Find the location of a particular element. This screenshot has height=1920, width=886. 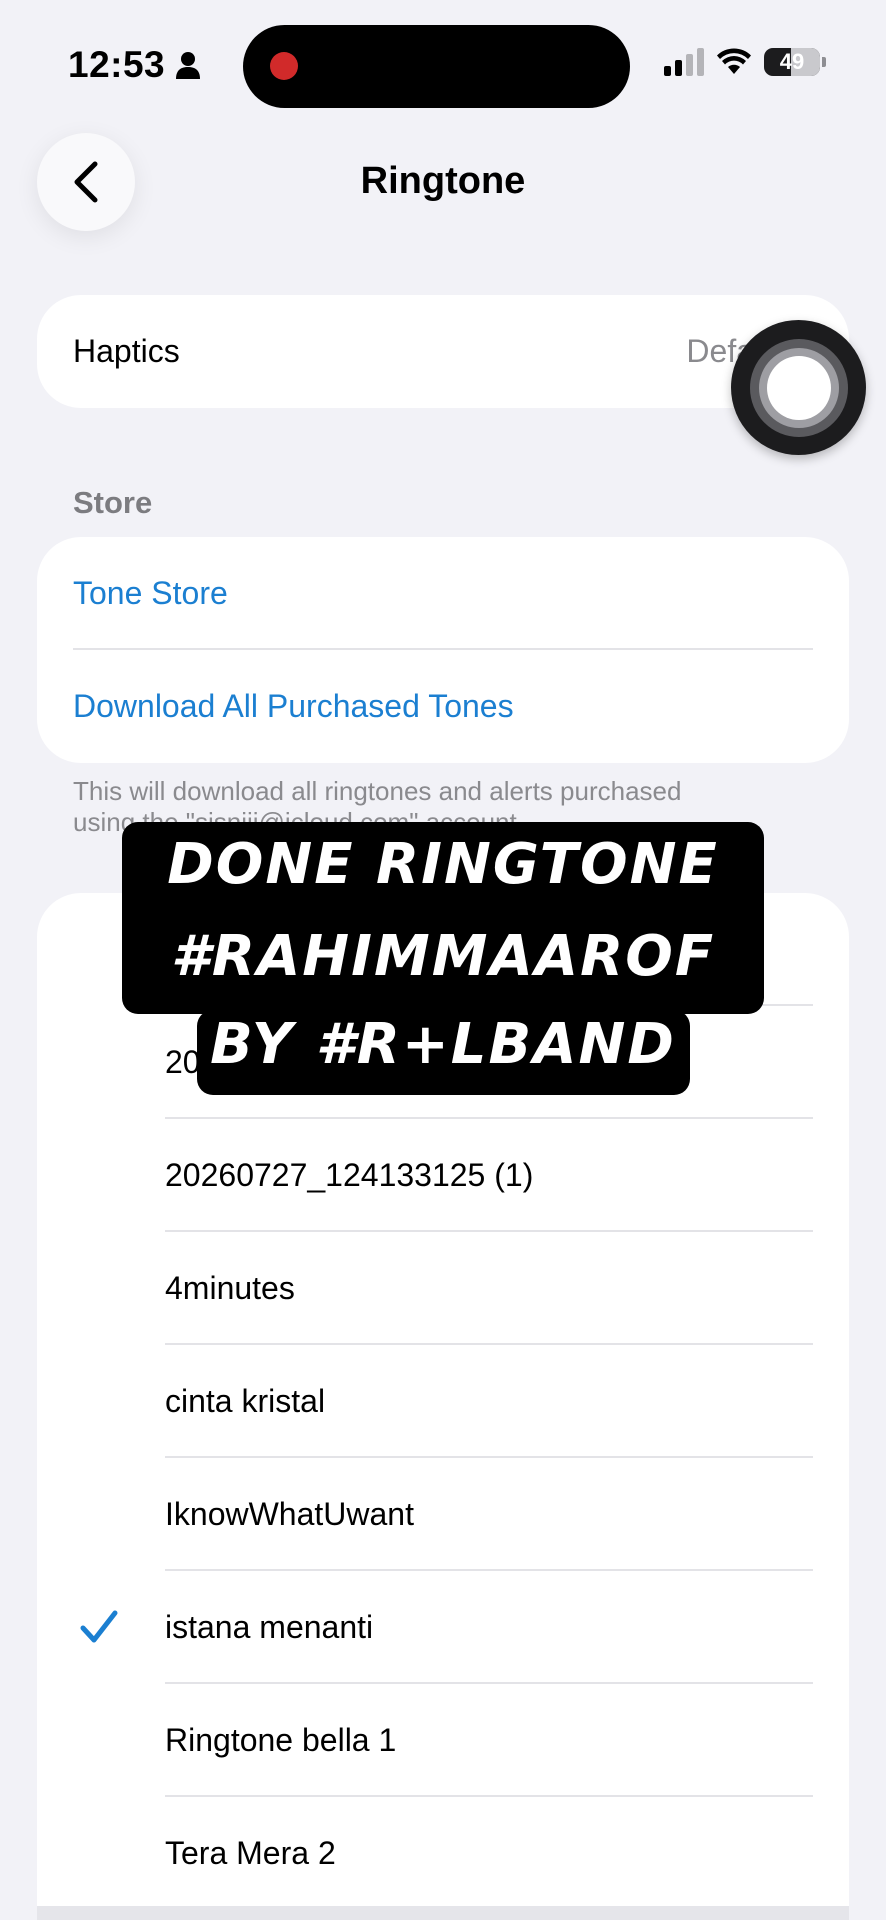

assistive-touch-icon is located at coordinates (798, 387).